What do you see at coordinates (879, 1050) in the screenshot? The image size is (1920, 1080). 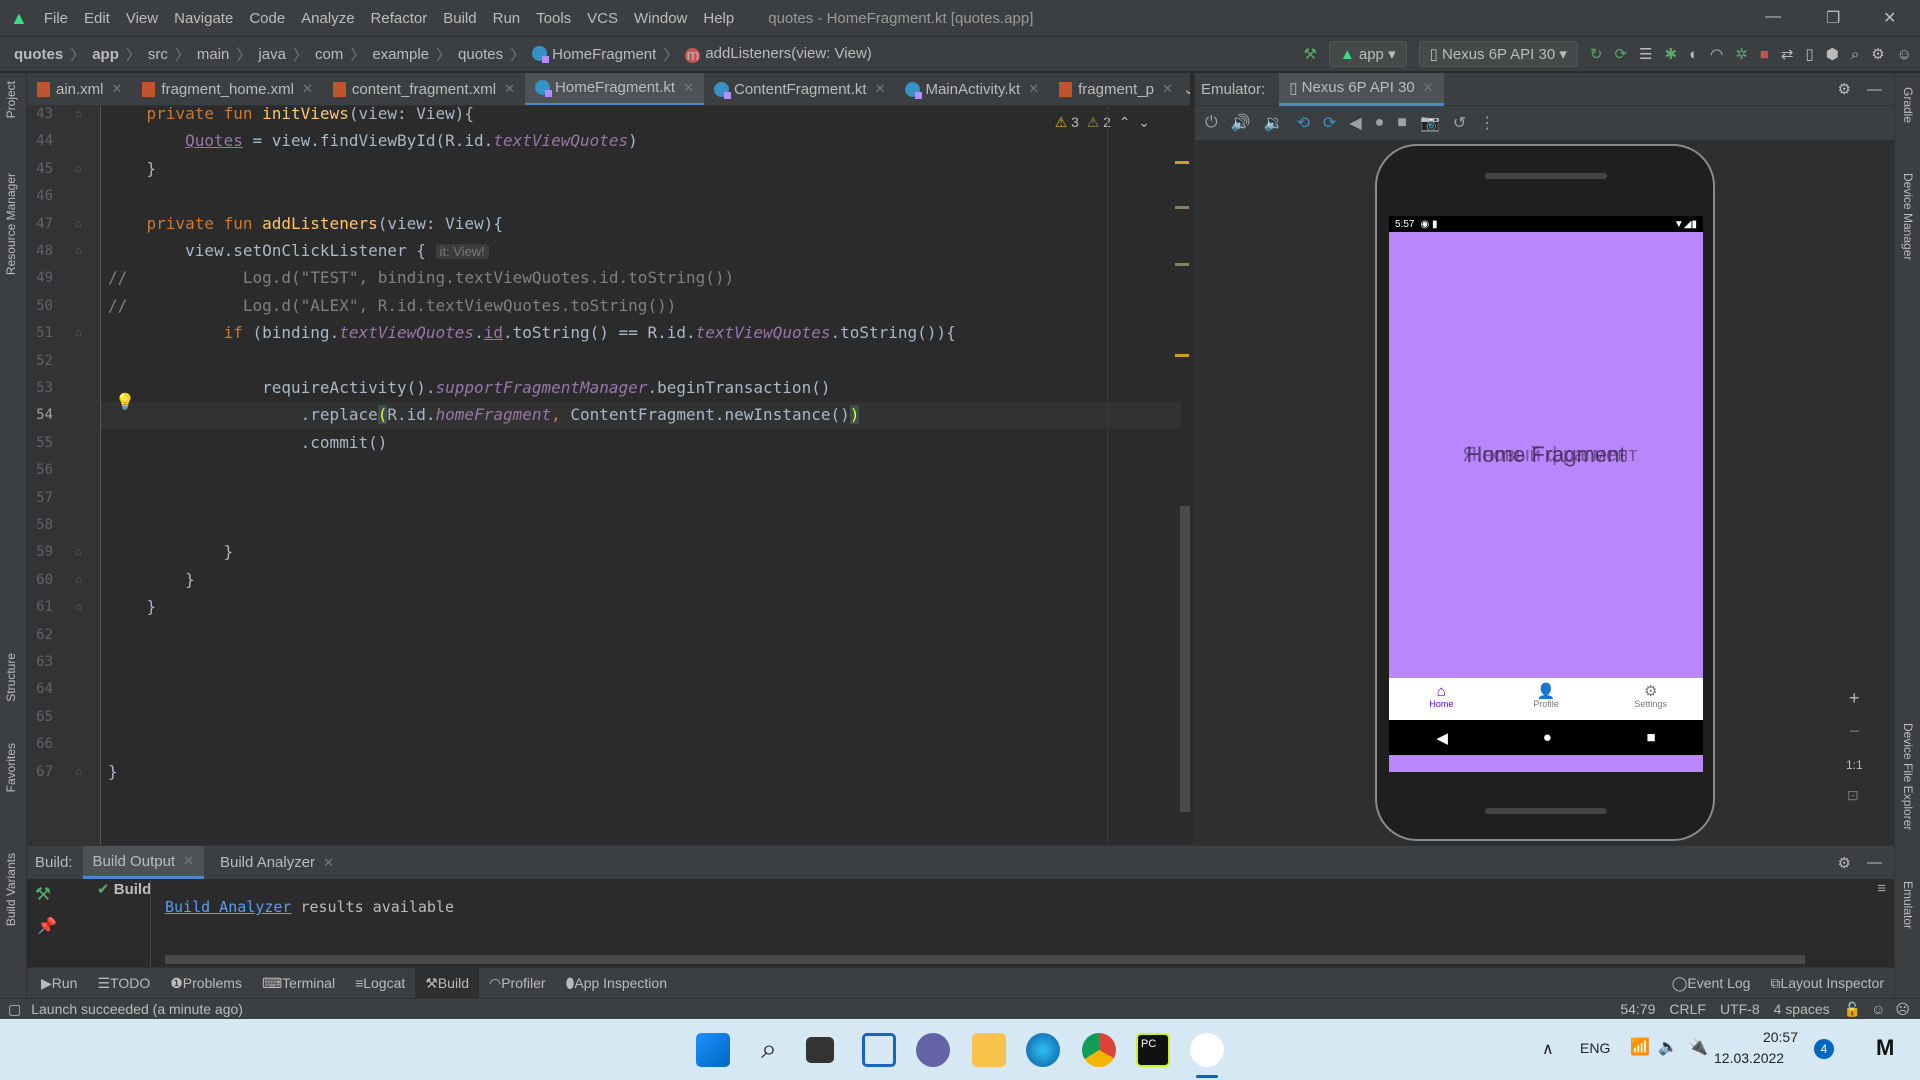 I see `widgets-icon` at bounding box center [879, 1050].